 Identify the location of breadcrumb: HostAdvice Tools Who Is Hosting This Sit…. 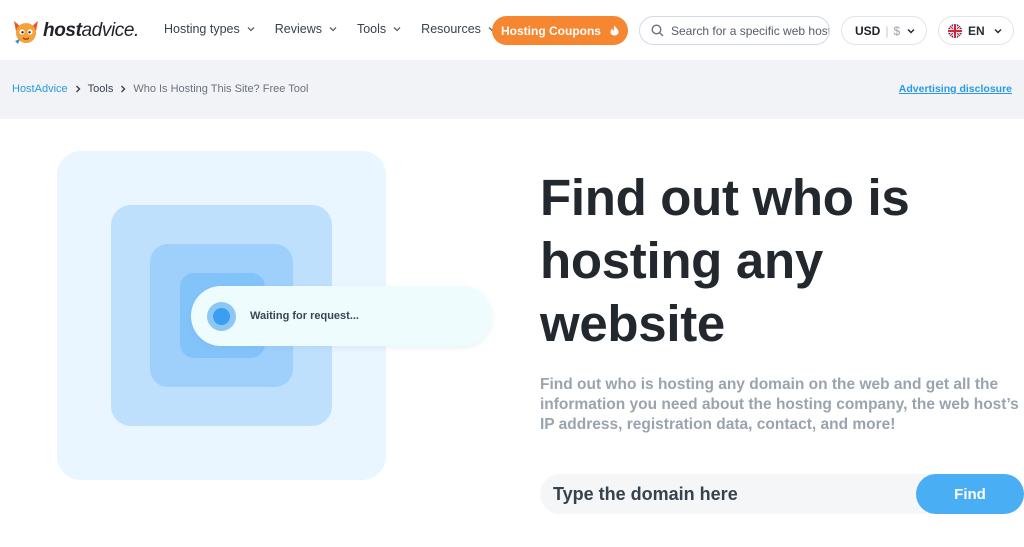
(160, 89).